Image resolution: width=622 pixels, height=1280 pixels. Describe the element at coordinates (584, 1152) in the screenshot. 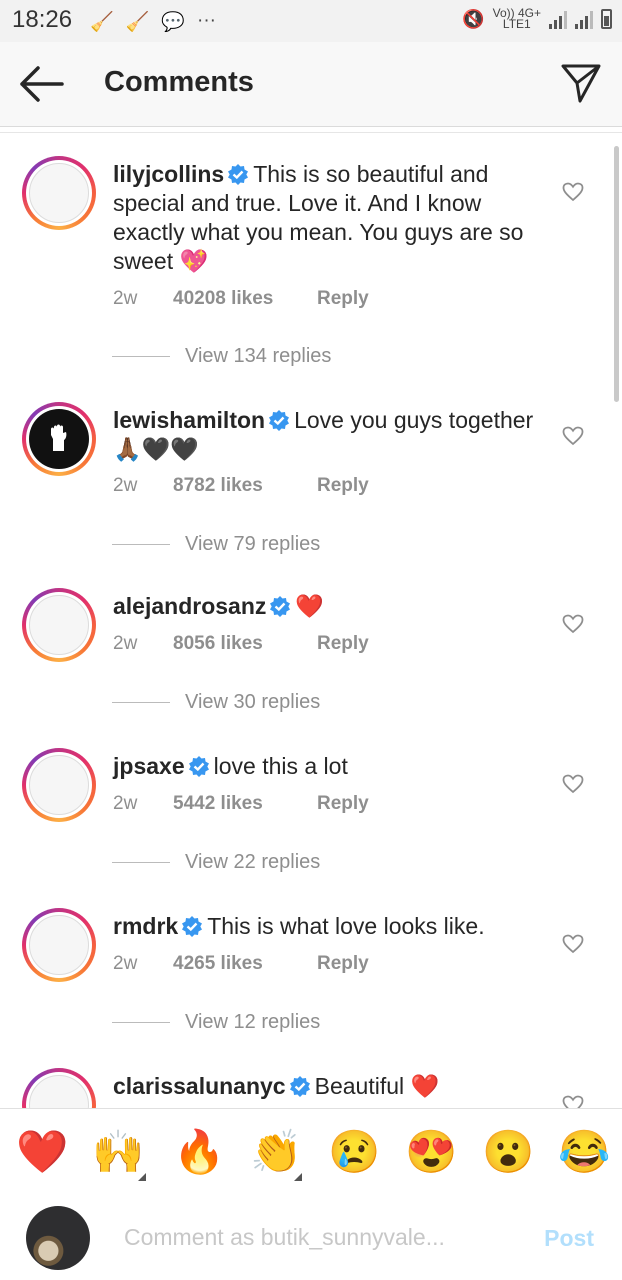

I see `tears-of-joy-emoji-button: 😂` at that location.